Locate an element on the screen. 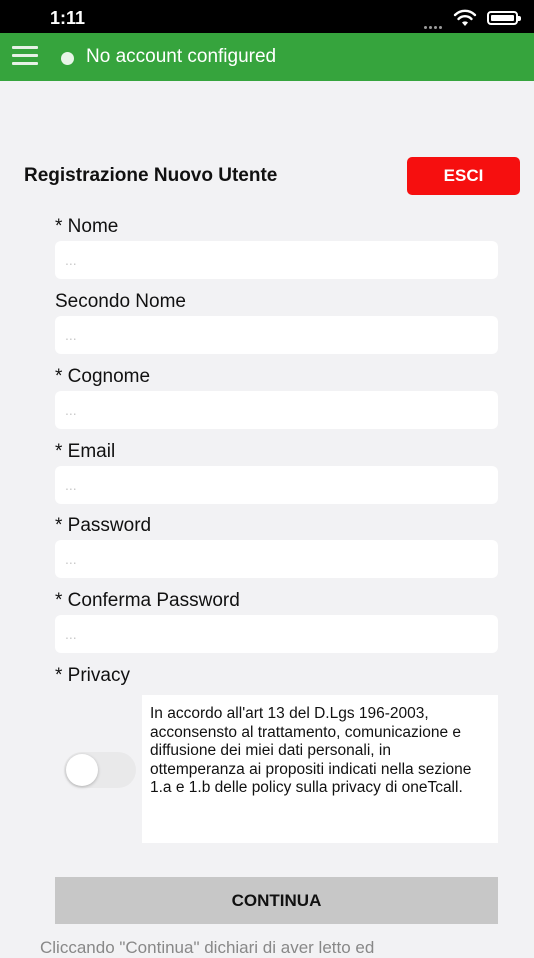 The width and height of the screenshot is (534, 958). hamburger-menu-icon is located at coordinates (25, 57).